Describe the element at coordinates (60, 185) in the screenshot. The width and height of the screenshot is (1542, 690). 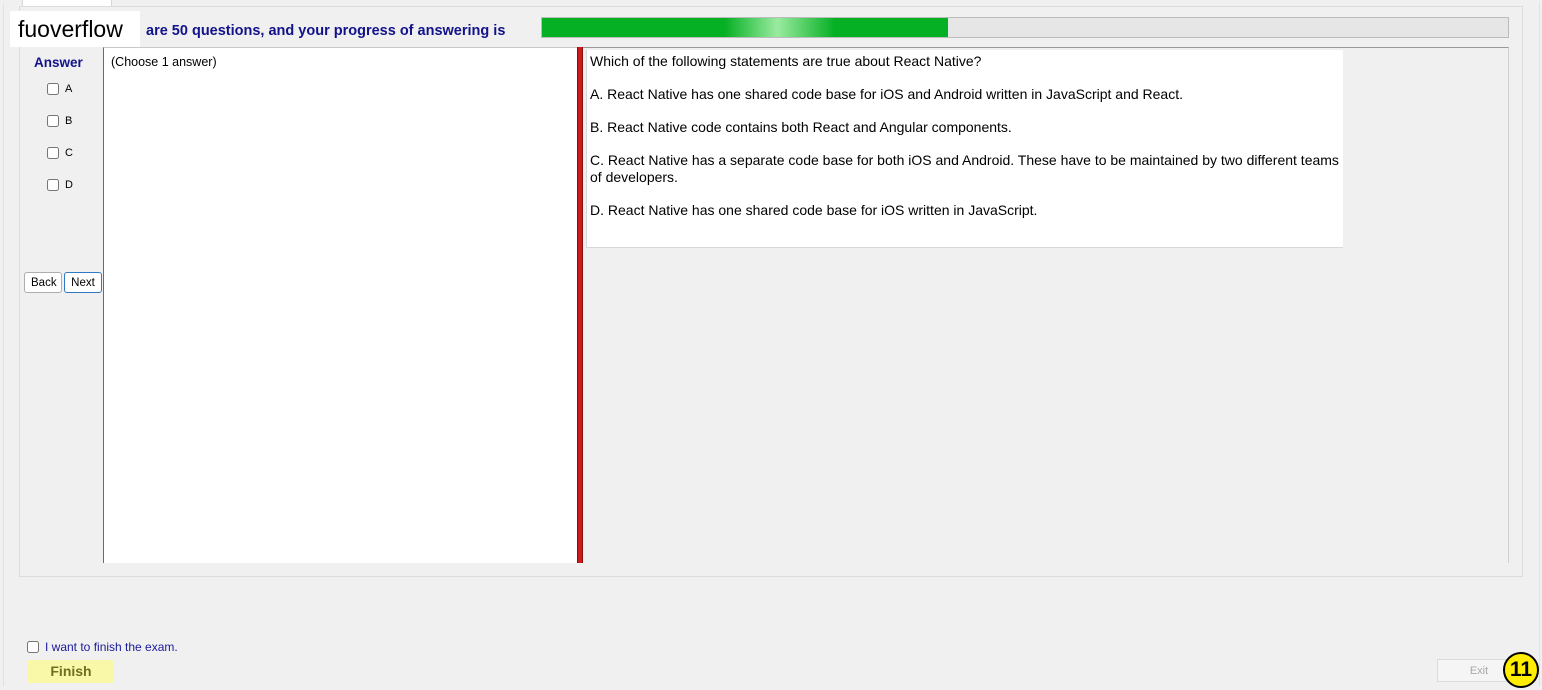
I see `answer-option-d: D` at that location.